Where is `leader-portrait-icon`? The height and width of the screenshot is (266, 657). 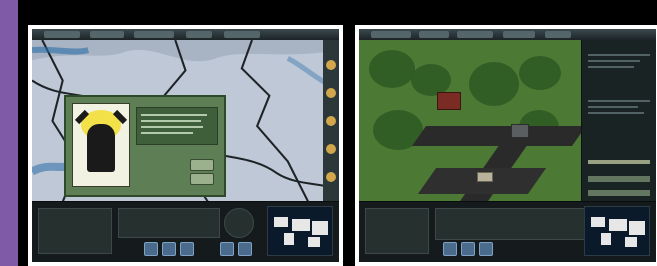 leader-portrait-icon is located at coordinates (101, 145).